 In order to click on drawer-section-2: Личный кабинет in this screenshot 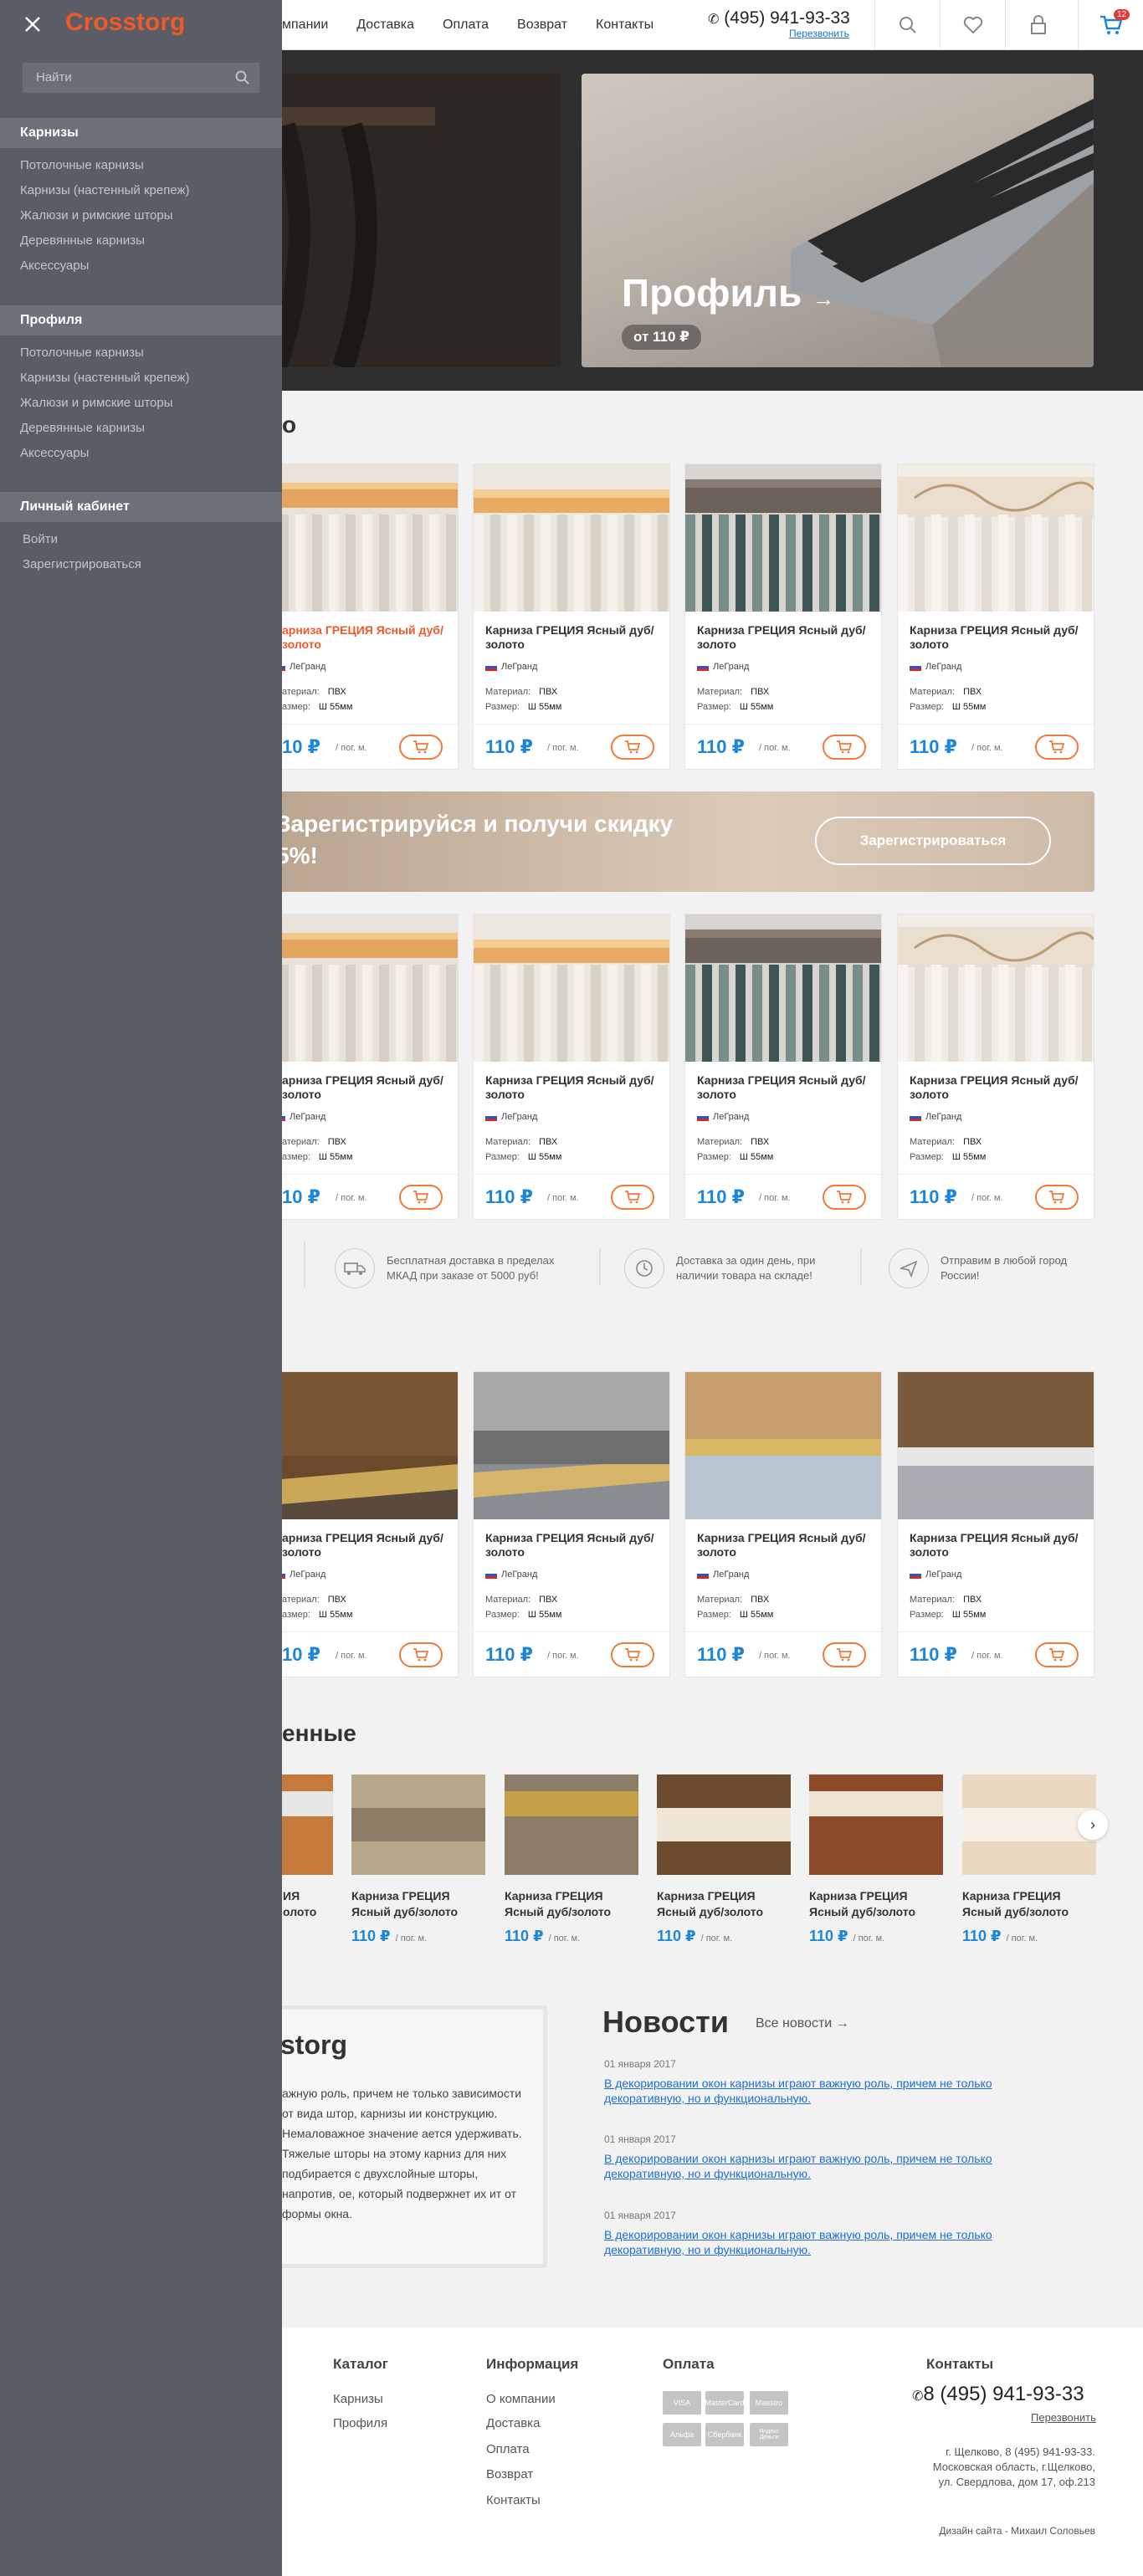, I will do `click(141, 507)`.